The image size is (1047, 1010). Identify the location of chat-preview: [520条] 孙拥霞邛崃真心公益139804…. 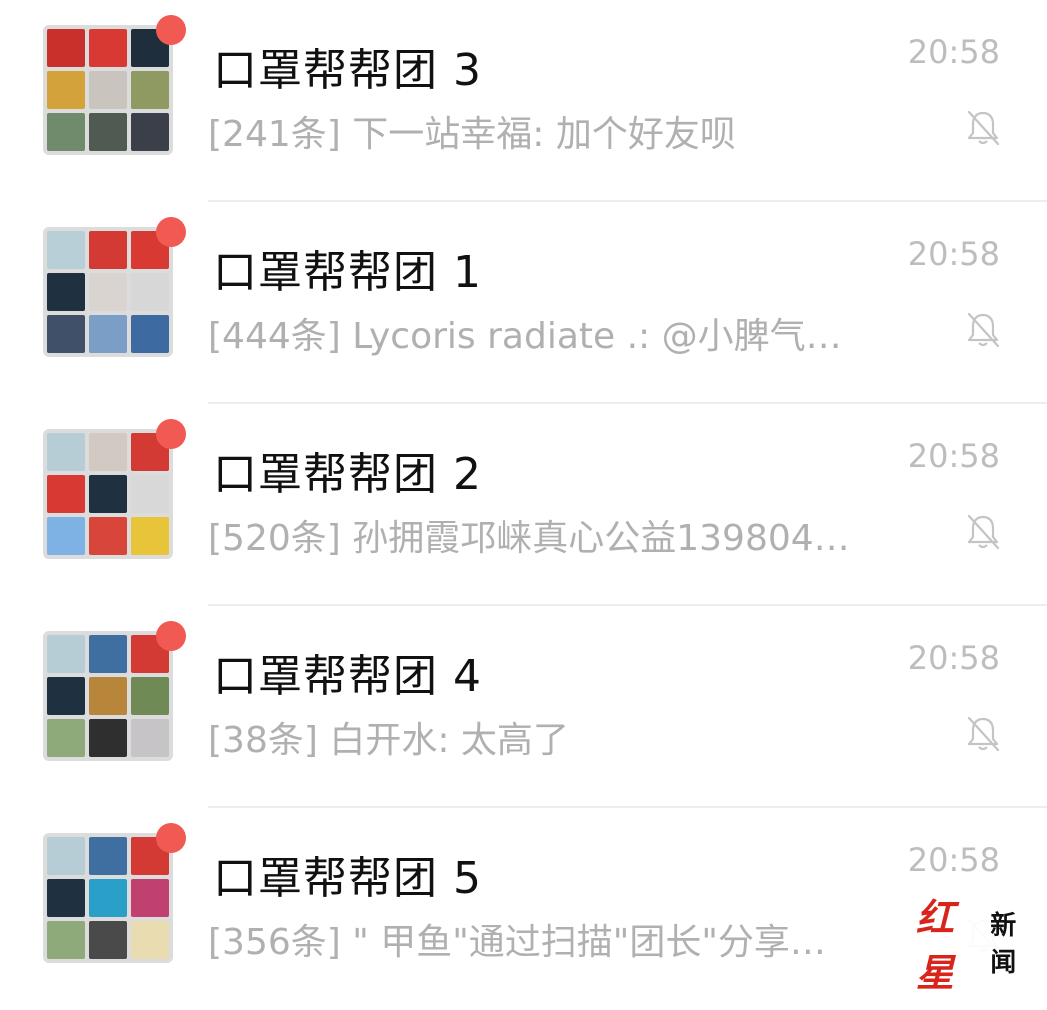
(529, 538).